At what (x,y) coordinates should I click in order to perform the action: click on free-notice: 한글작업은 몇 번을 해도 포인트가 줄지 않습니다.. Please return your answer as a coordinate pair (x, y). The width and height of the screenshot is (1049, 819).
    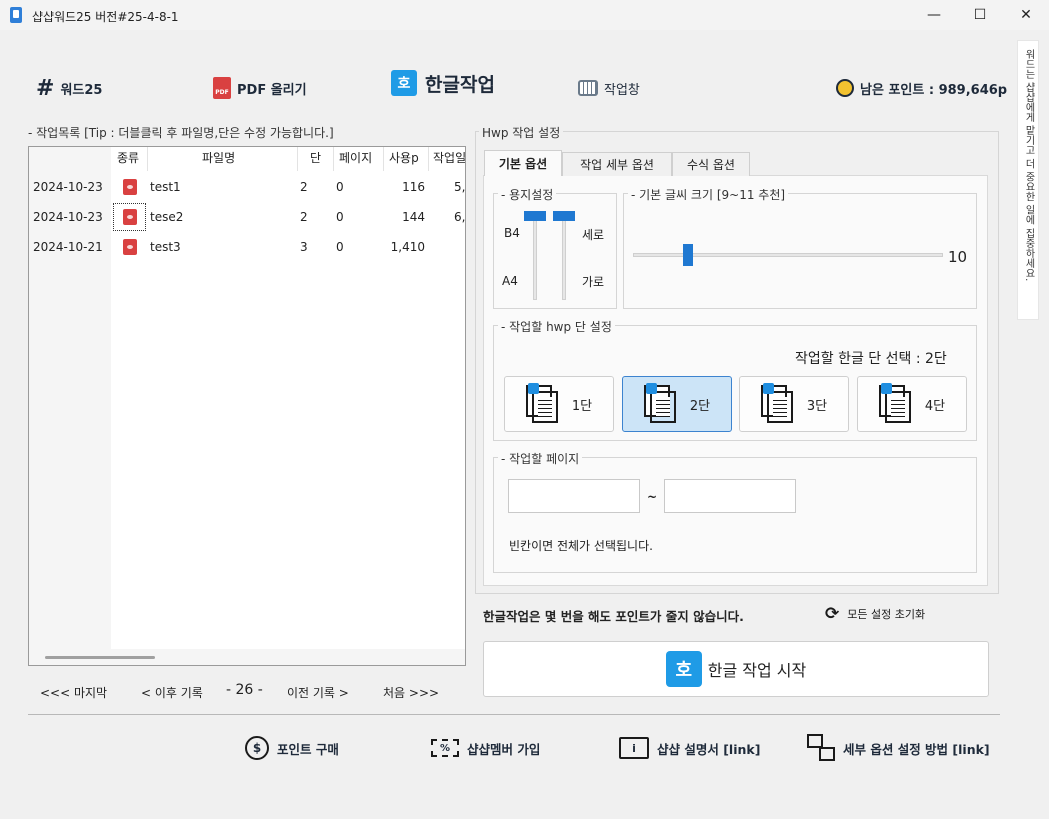
    Looking at the image, I should click on (613, 616).